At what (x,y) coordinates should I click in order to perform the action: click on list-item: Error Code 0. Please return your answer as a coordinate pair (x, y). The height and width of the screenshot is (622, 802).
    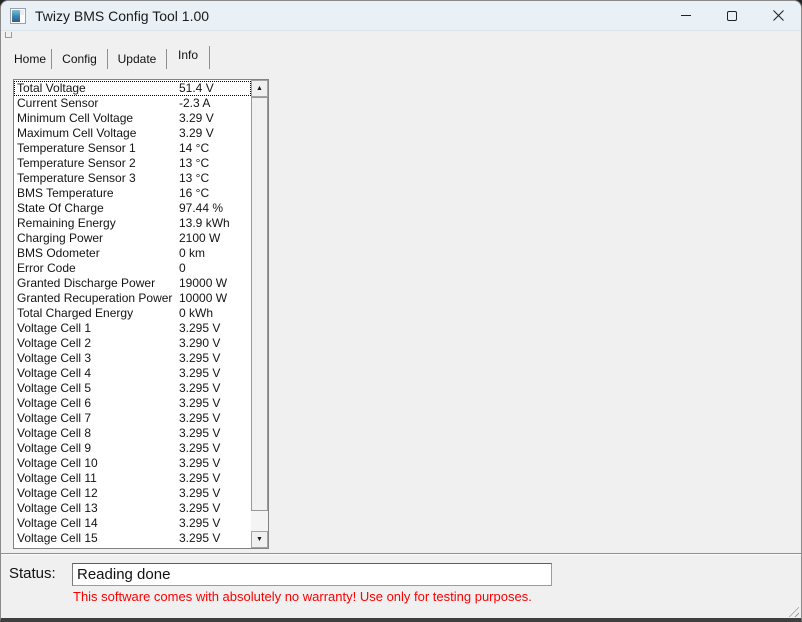
    Looking at the image, I should click on (132, 268).